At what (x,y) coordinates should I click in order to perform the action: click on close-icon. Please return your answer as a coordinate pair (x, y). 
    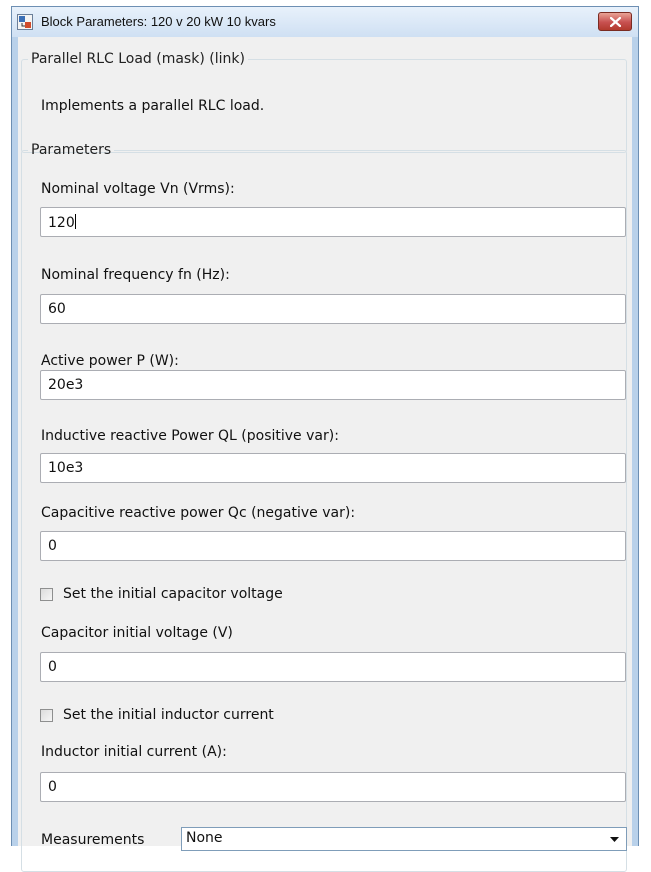
    Looking at the image, I should click on (615, 22).